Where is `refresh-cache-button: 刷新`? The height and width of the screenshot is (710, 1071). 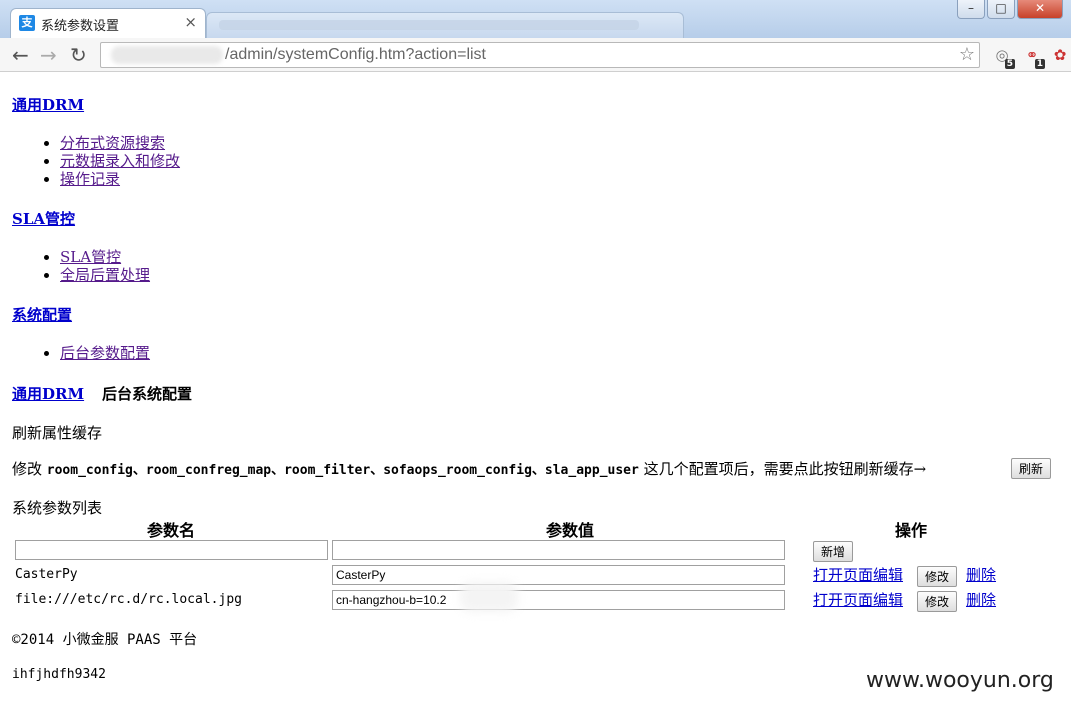
refresh-cache-button: 刷新 is located at coordinates (1031, 468).